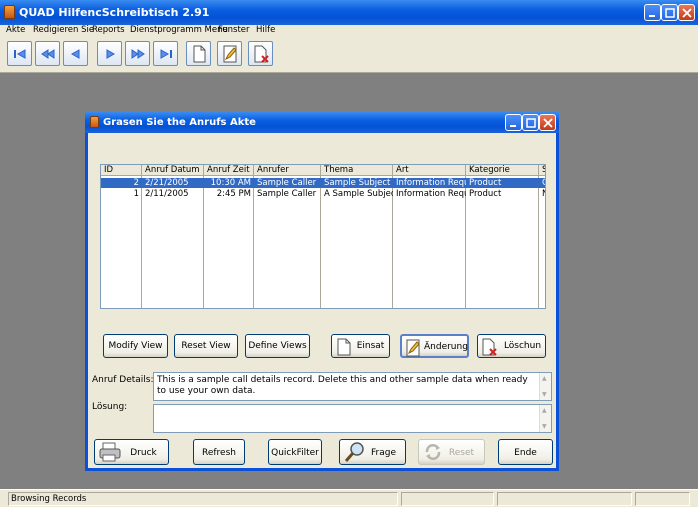  Describe the element at coordinates (229, 53) in the screenshot. I see `edit-document-button` at that location.